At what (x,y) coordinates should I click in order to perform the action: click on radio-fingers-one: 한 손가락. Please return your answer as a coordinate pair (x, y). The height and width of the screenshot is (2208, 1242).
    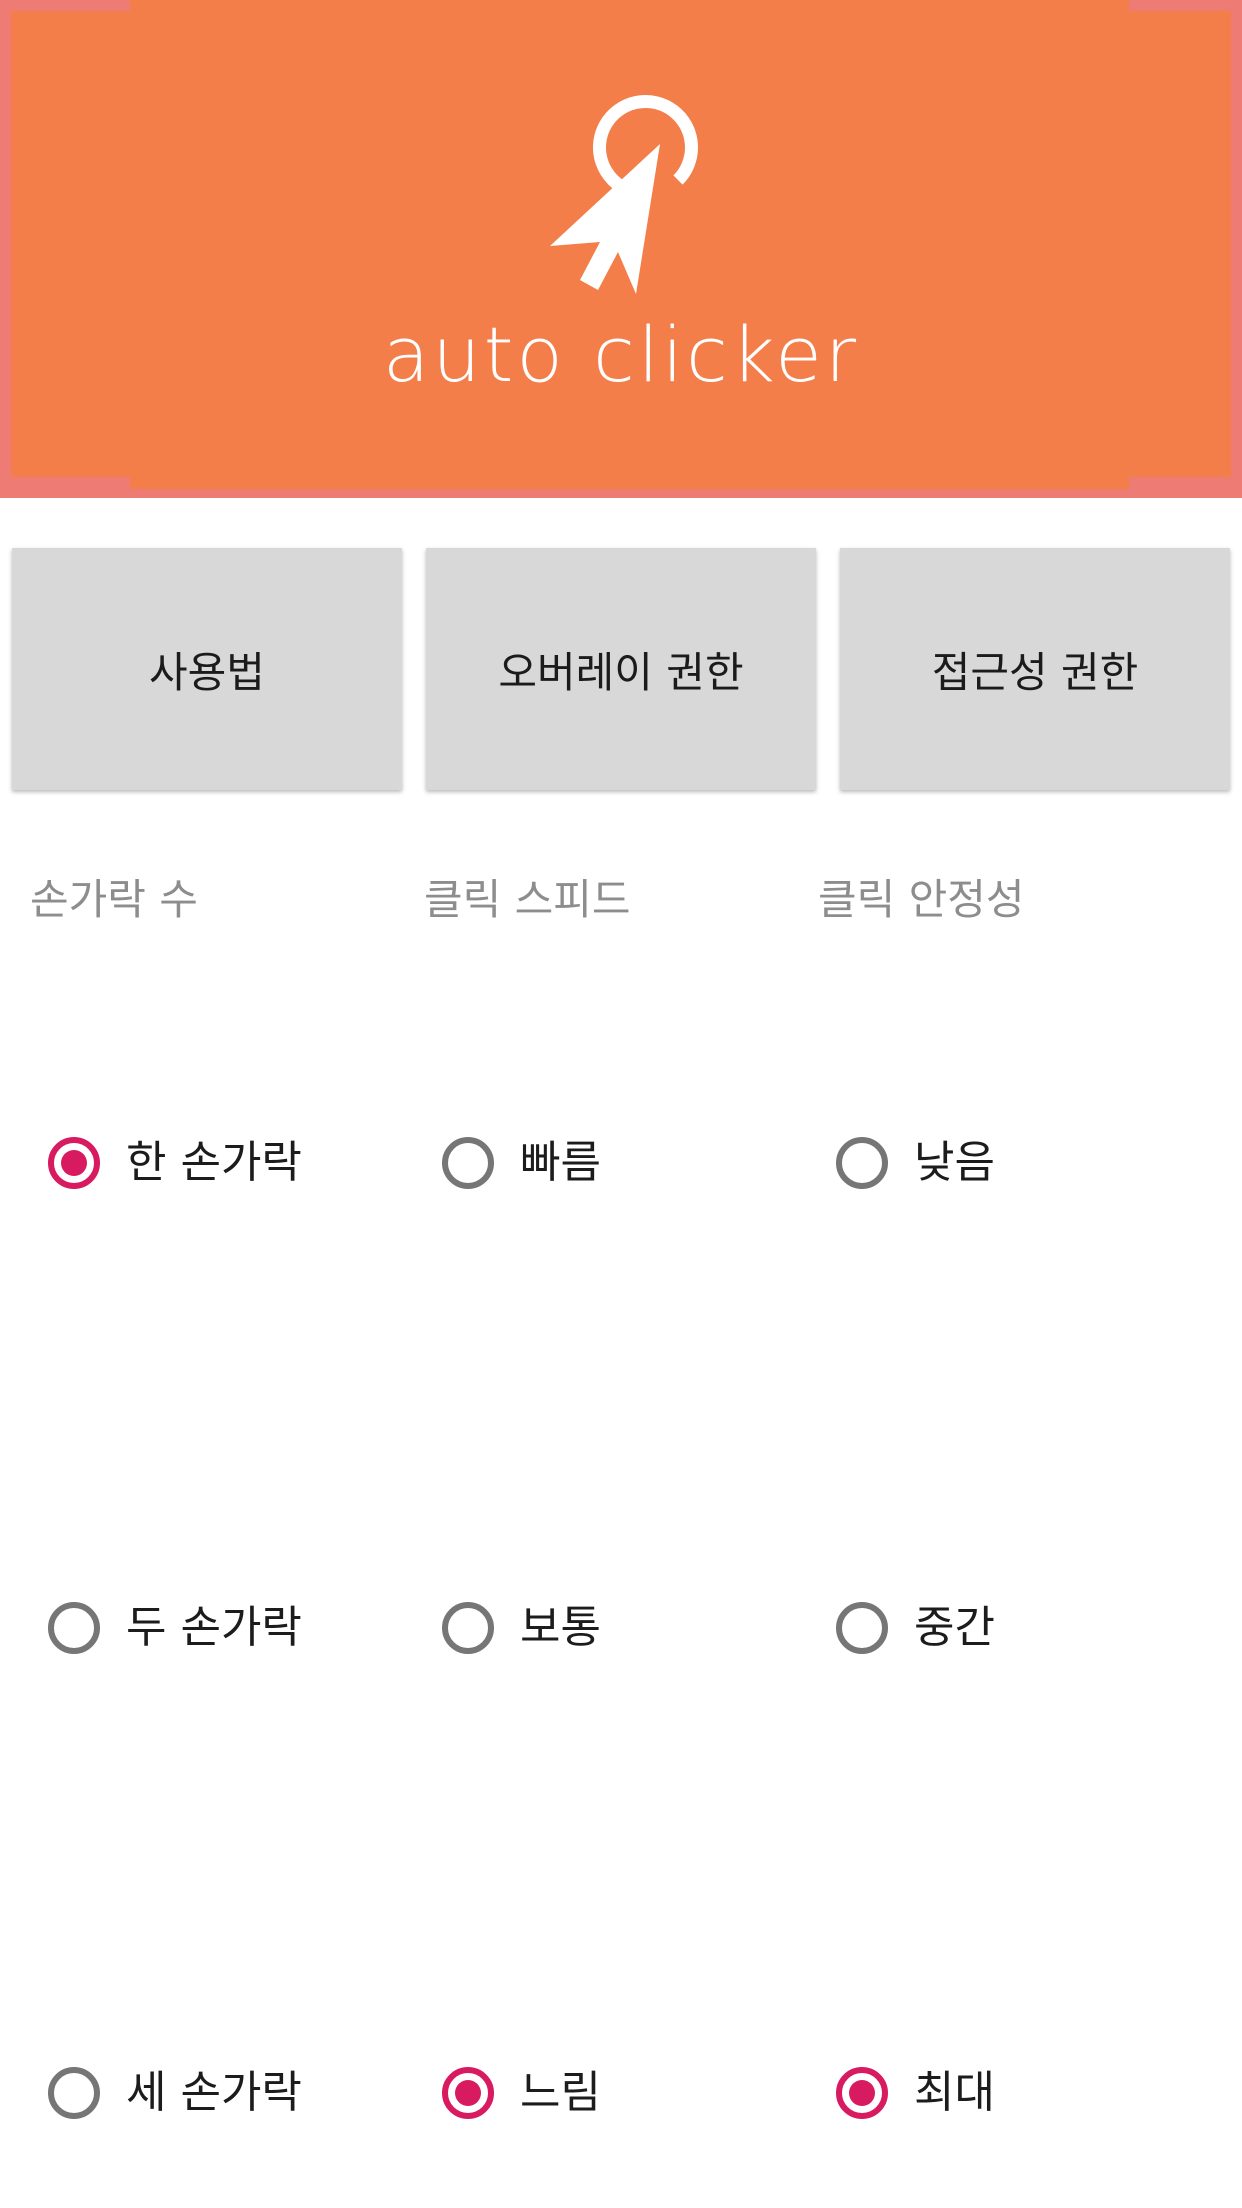
    Looking at the image, I should click on (175, 1163).